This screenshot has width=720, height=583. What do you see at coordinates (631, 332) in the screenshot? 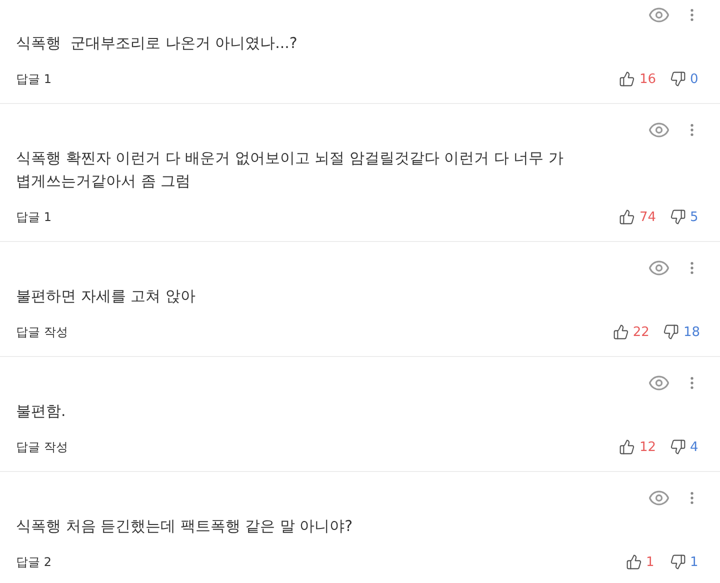
I see `like-button: 22` at bounding box center [631, 332].